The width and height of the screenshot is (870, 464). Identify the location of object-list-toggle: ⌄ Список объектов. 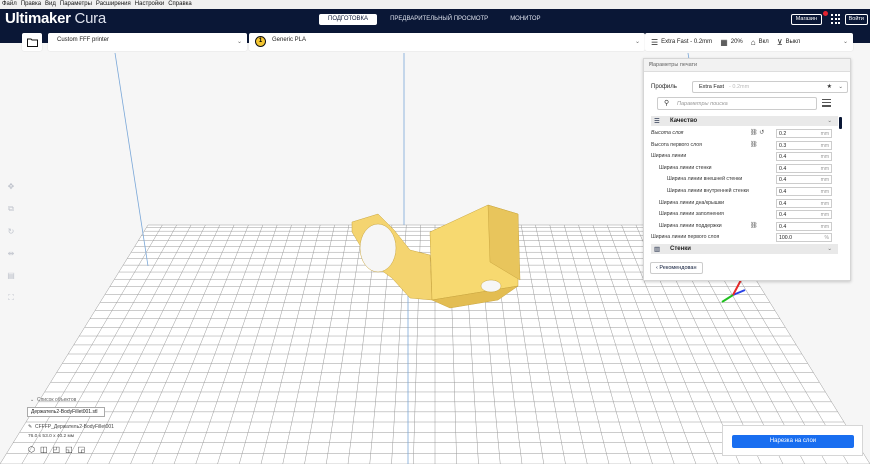
(53, 400).